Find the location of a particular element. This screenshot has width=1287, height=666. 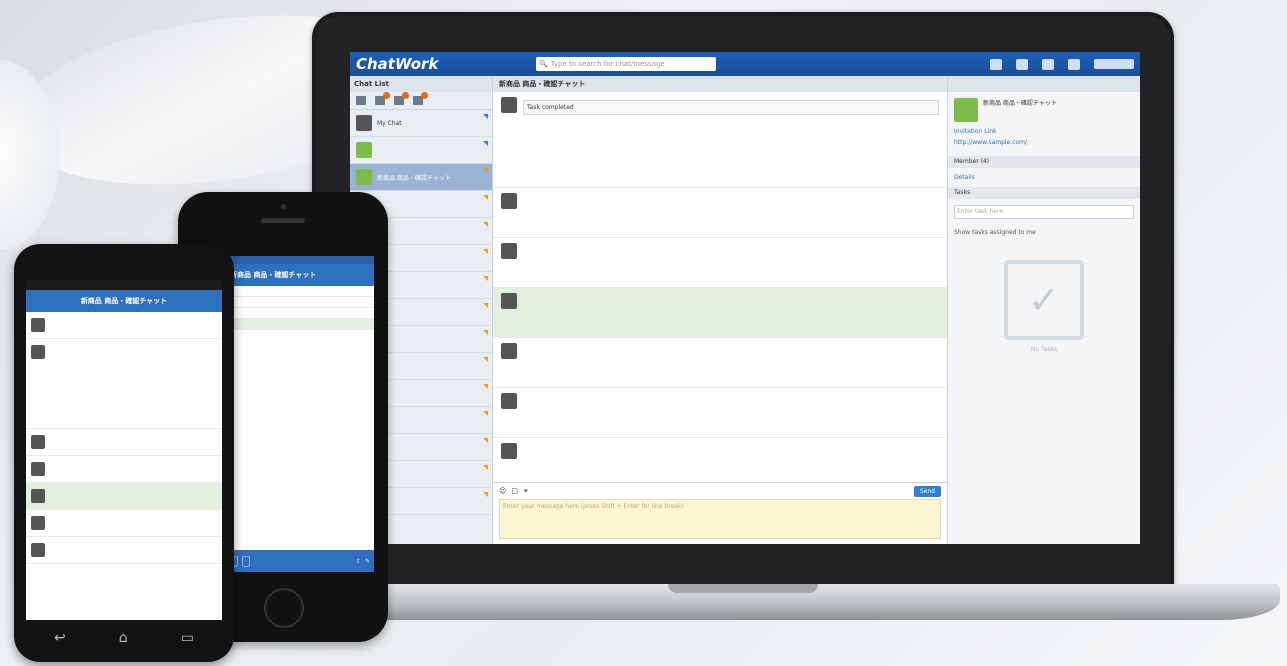

home-icon: ⌂ is located at coordinates (123, 638).